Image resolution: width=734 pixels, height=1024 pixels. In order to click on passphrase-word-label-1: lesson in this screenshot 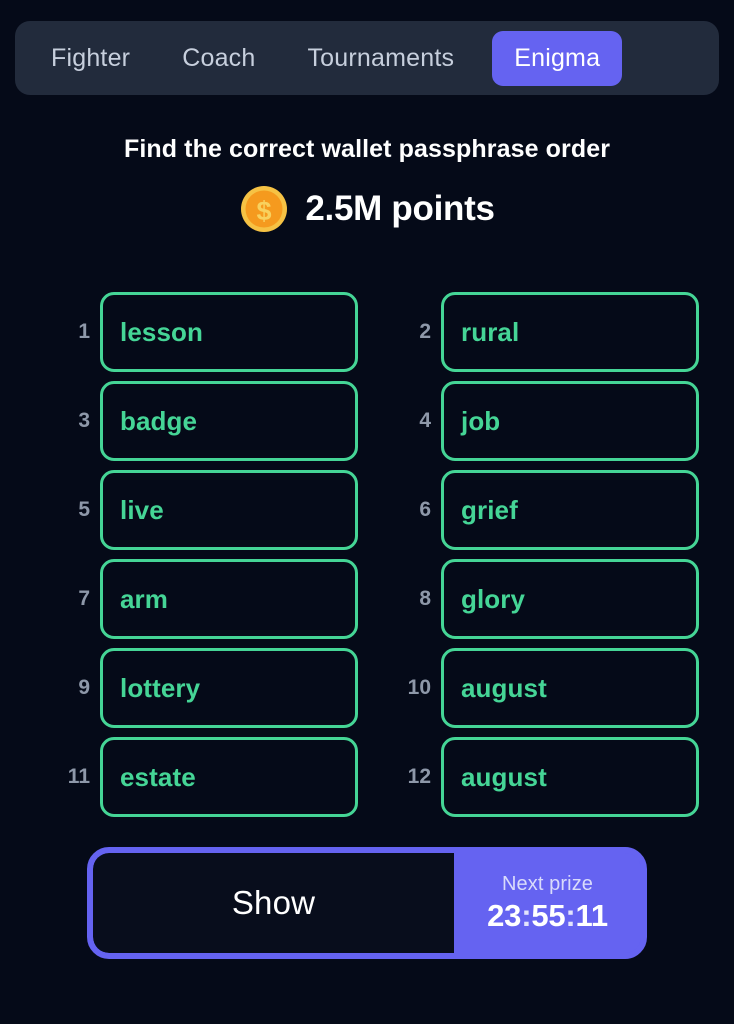, I will do `click(161, 331)`.